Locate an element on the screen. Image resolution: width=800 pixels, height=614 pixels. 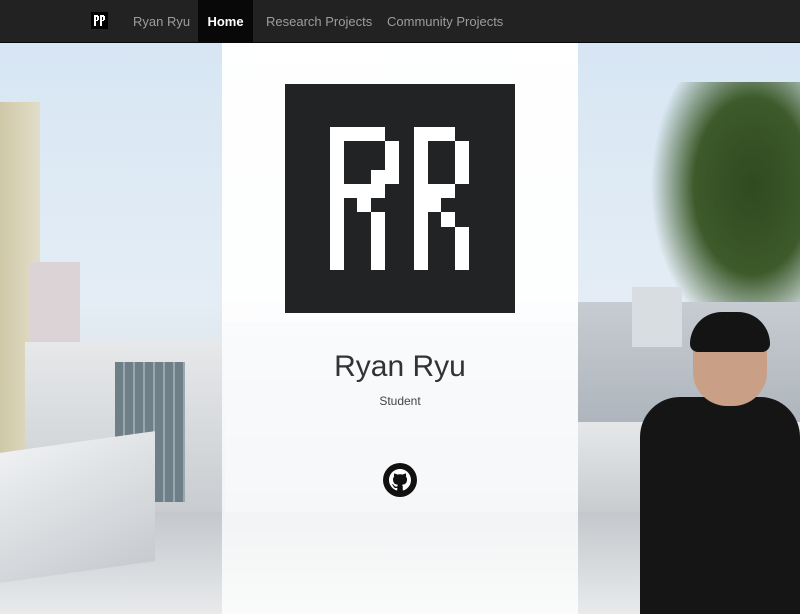
nav-item-community-projects: Community Projects is located at coordinates (445, 21).